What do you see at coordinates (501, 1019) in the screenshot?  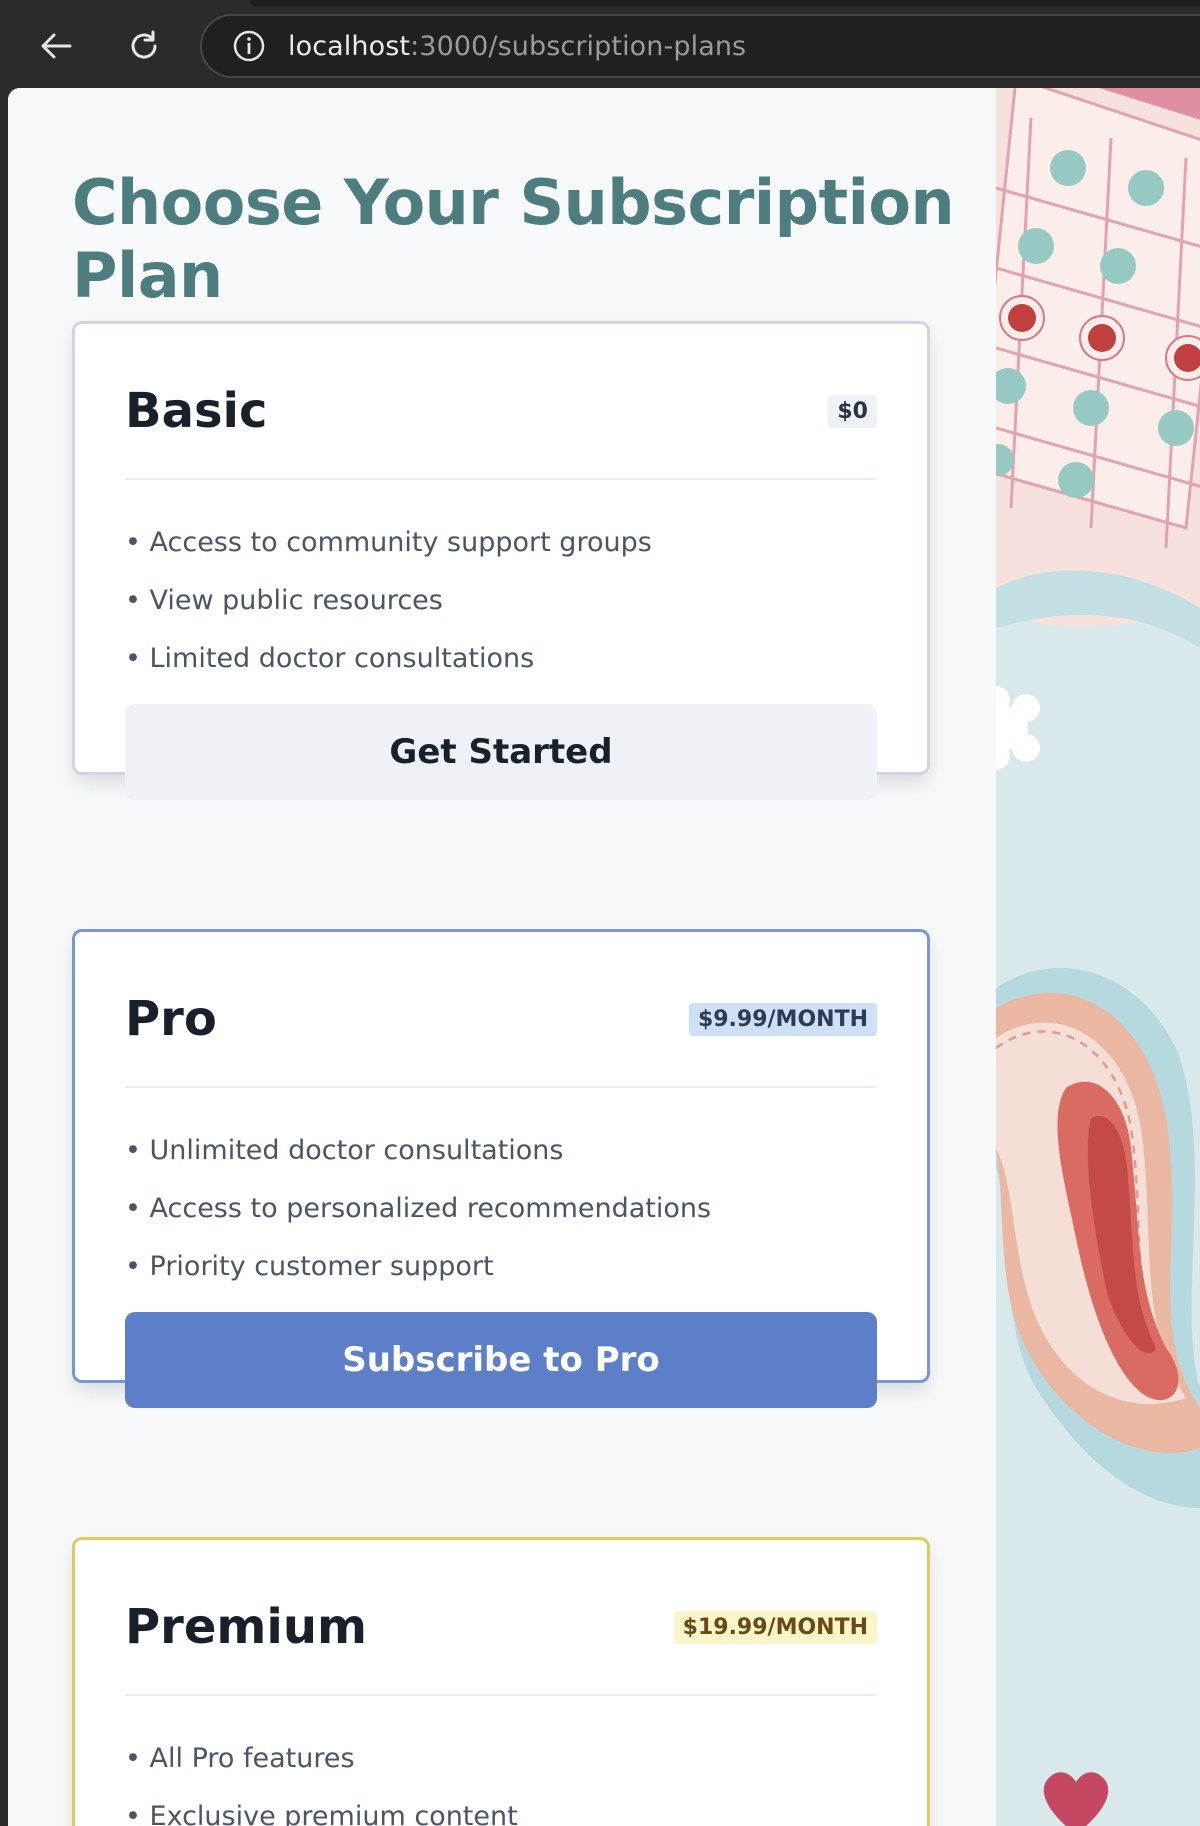 I see `plan-header: Pro $9.99/MONTH` at bounding box center [501, 1019].